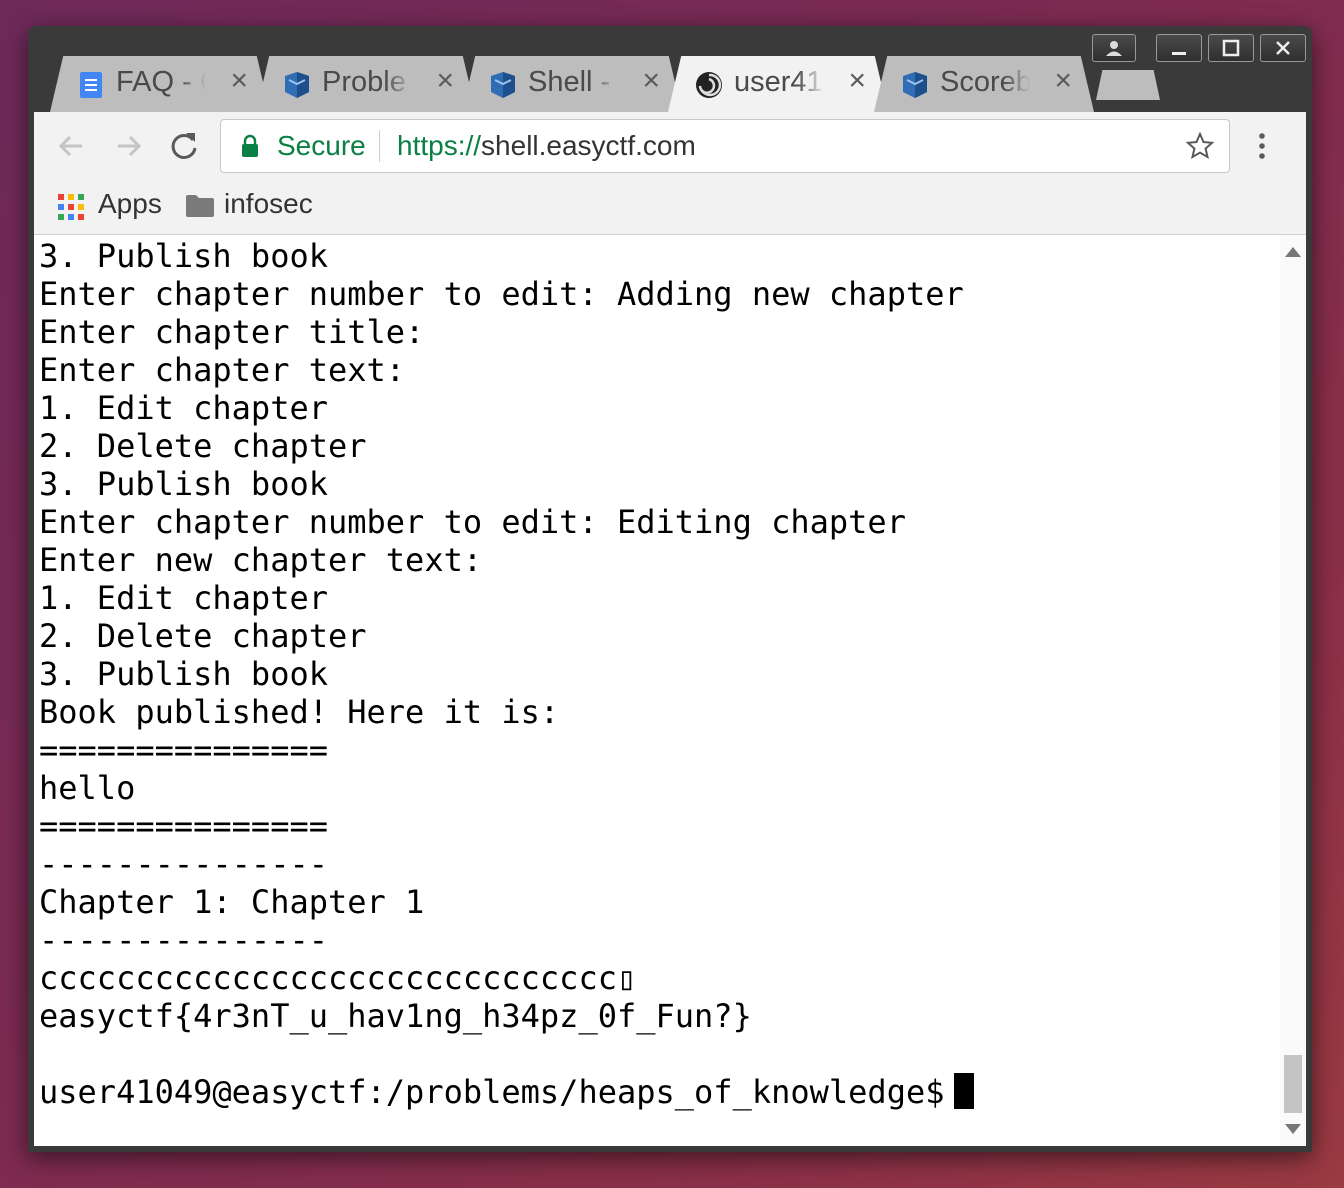 This screenshot has height=1188, width=1344. I want to click on address-bar: Secure https://shell.easyctf.com, so click(725, 146).